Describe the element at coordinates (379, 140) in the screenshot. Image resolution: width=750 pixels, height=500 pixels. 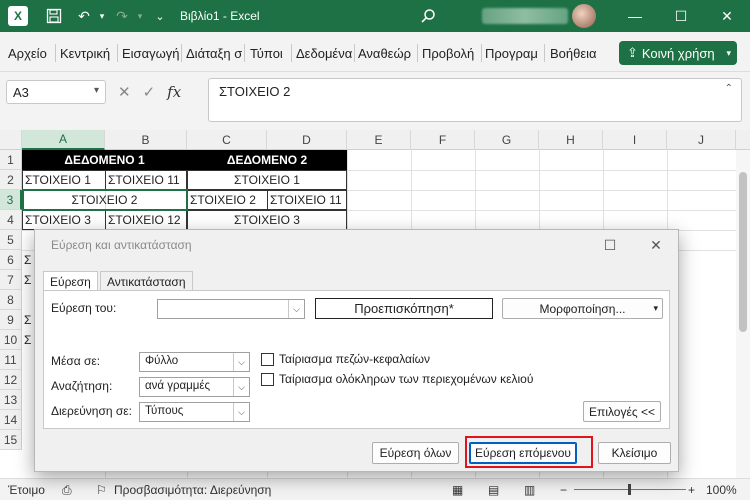
I see `col-header-e: E` at that location.